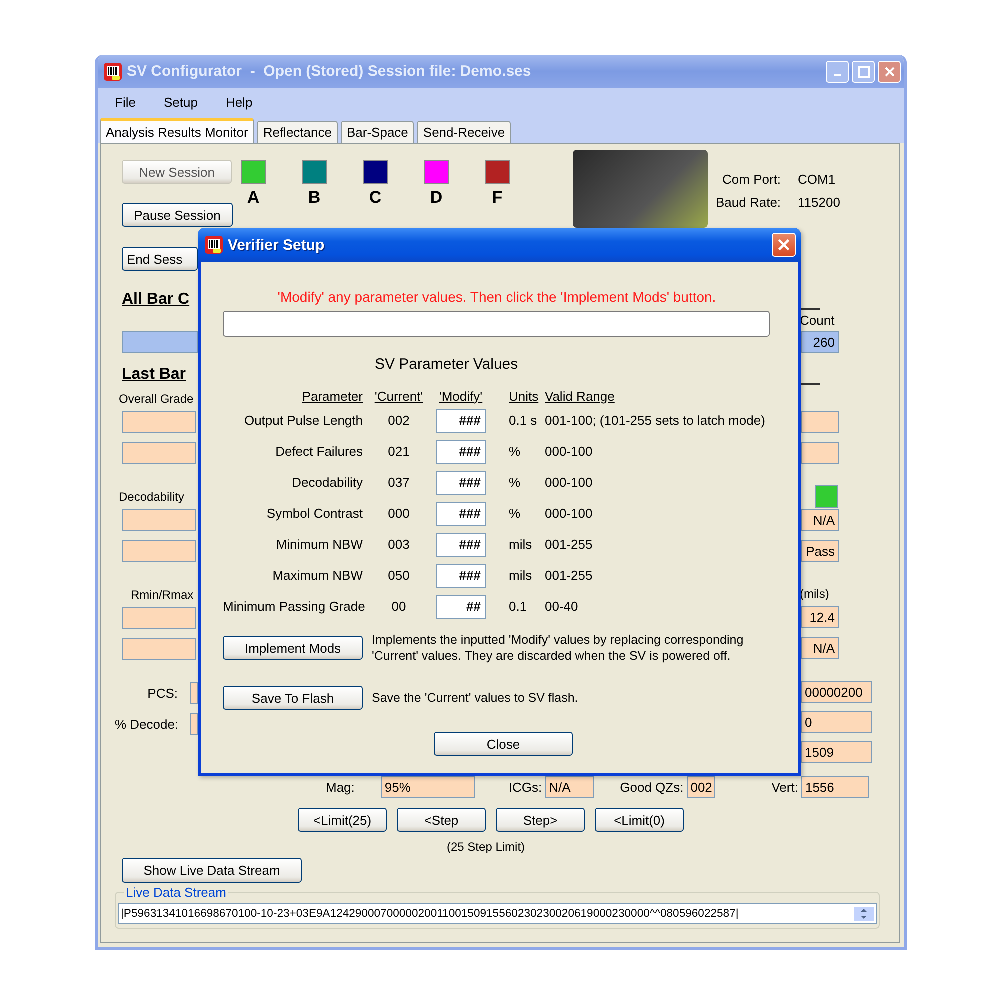 This screenshot has height=1000, width=1000. Describe the element at coordinates (752, 179) in the screenshot. I see `connection-label: Com Port:` at that location.